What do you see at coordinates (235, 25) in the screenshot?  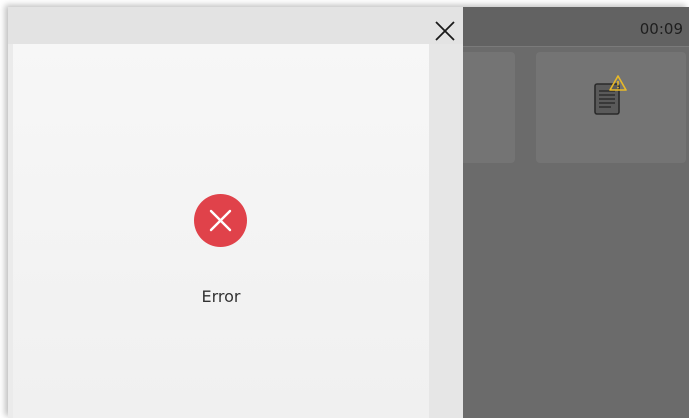 I see `dialog-header` at bounding box center [235, 25].